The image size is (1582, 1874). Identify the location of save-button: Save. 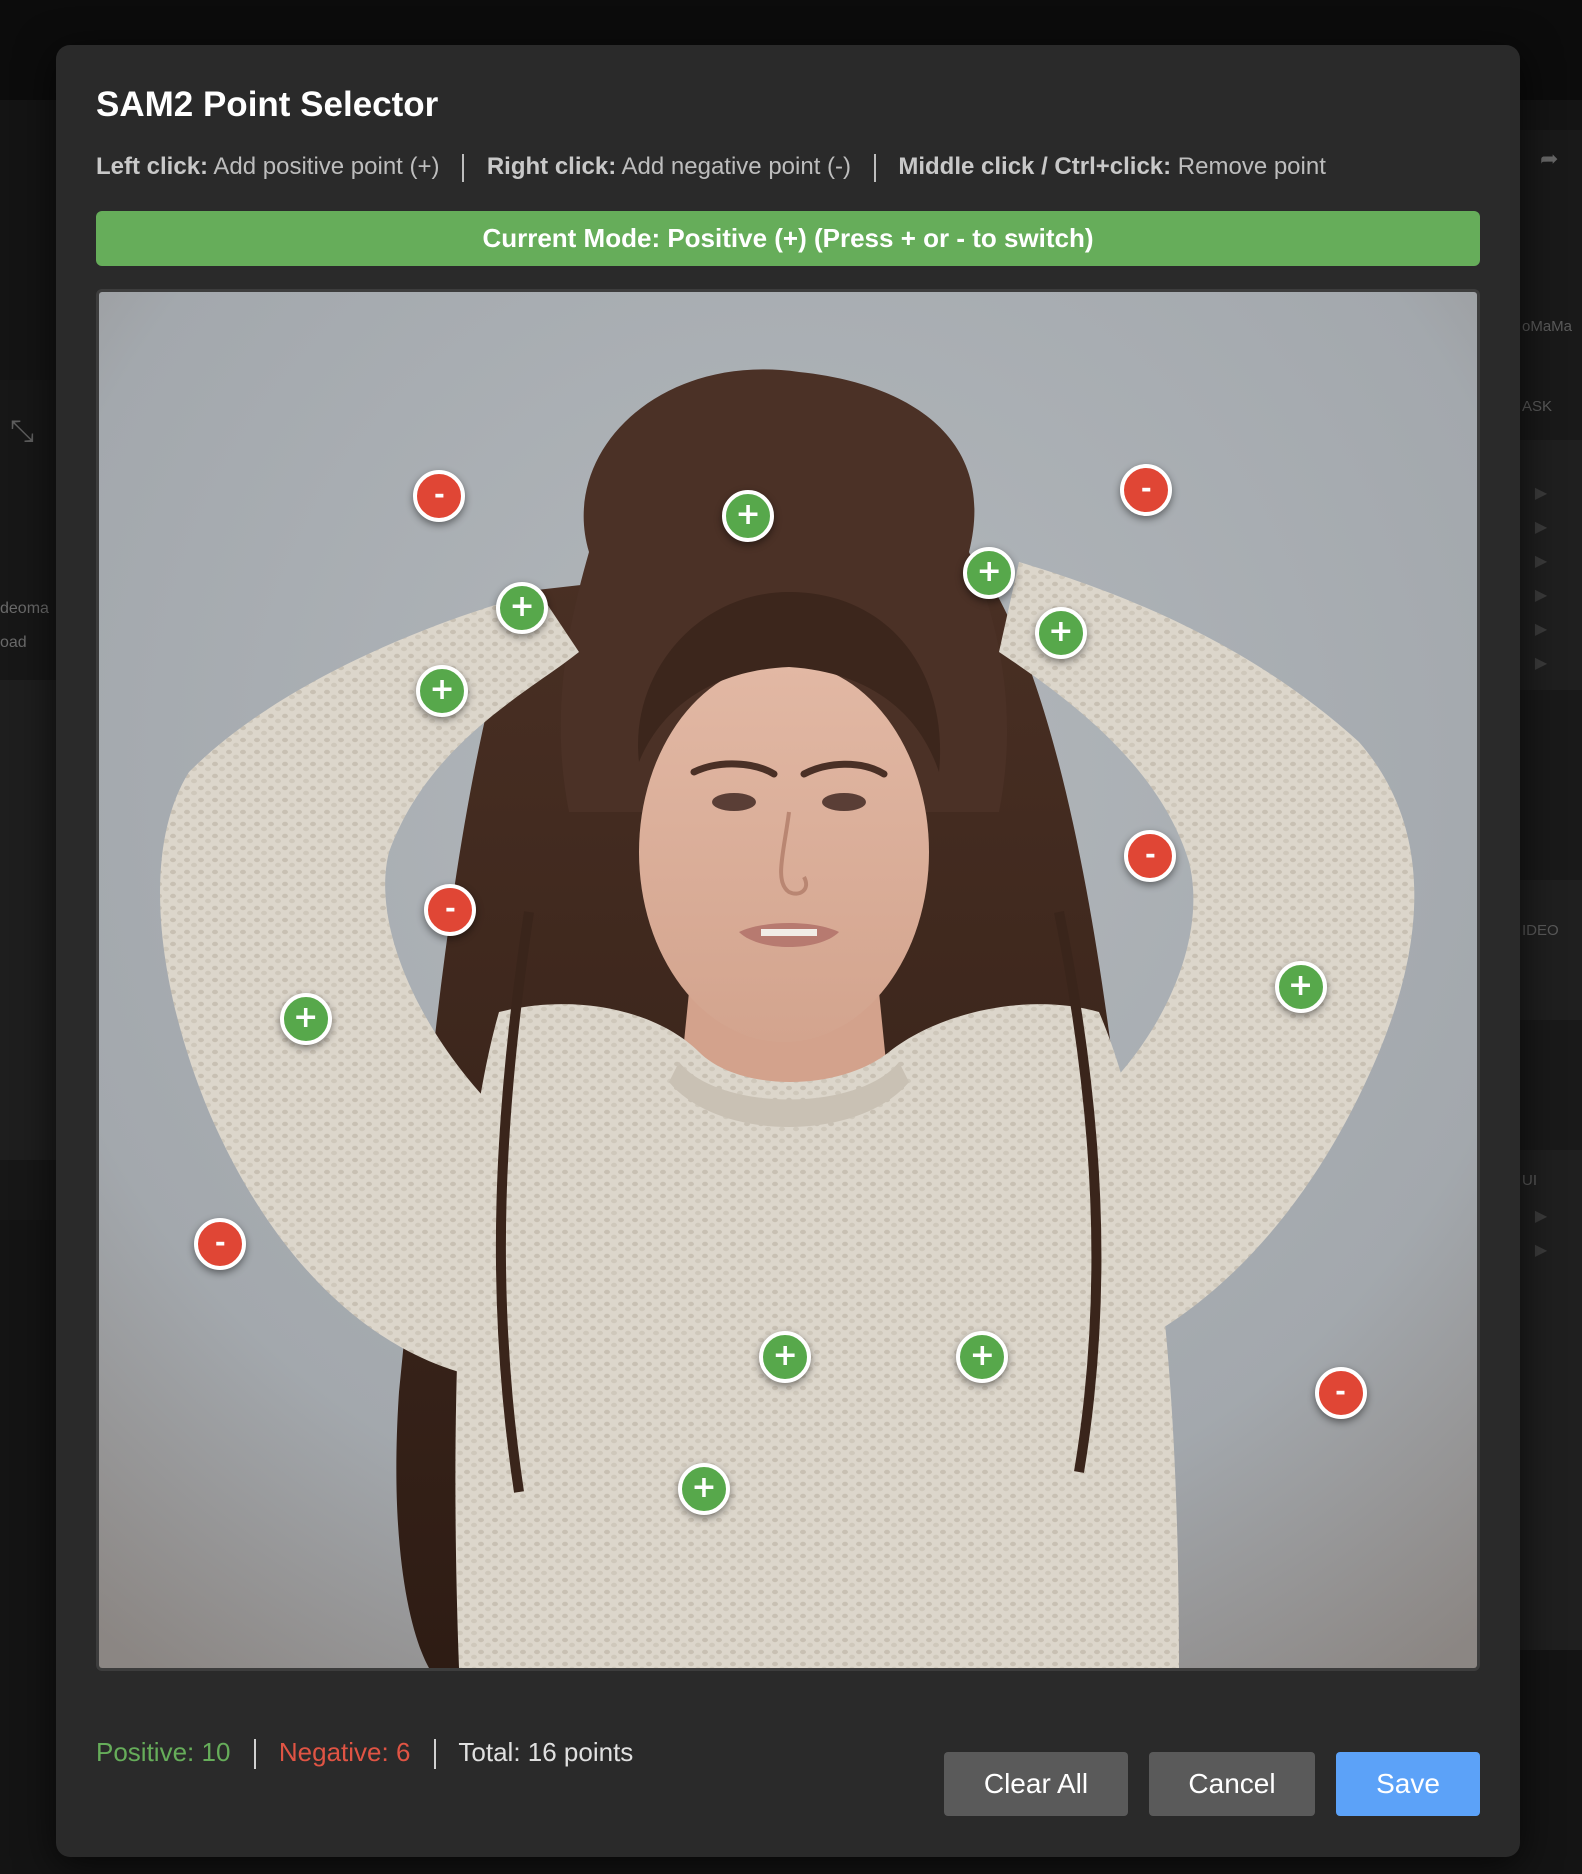
(1408, 1784).